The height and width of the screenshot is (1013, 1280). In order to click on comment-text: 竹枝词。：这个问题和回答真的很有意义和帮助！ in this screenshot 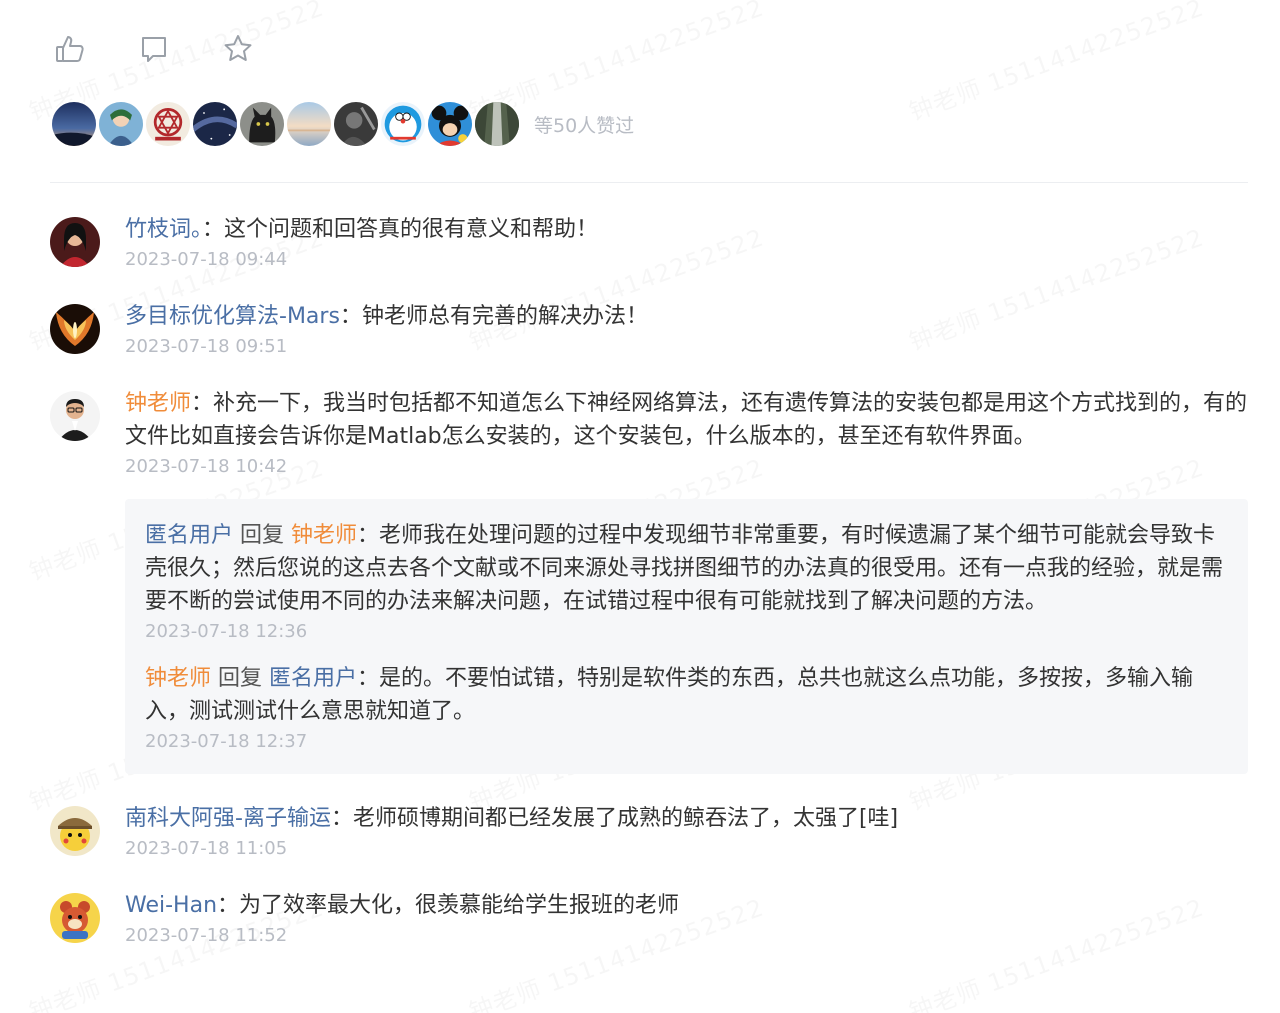, I will do `click(686, 229)`.